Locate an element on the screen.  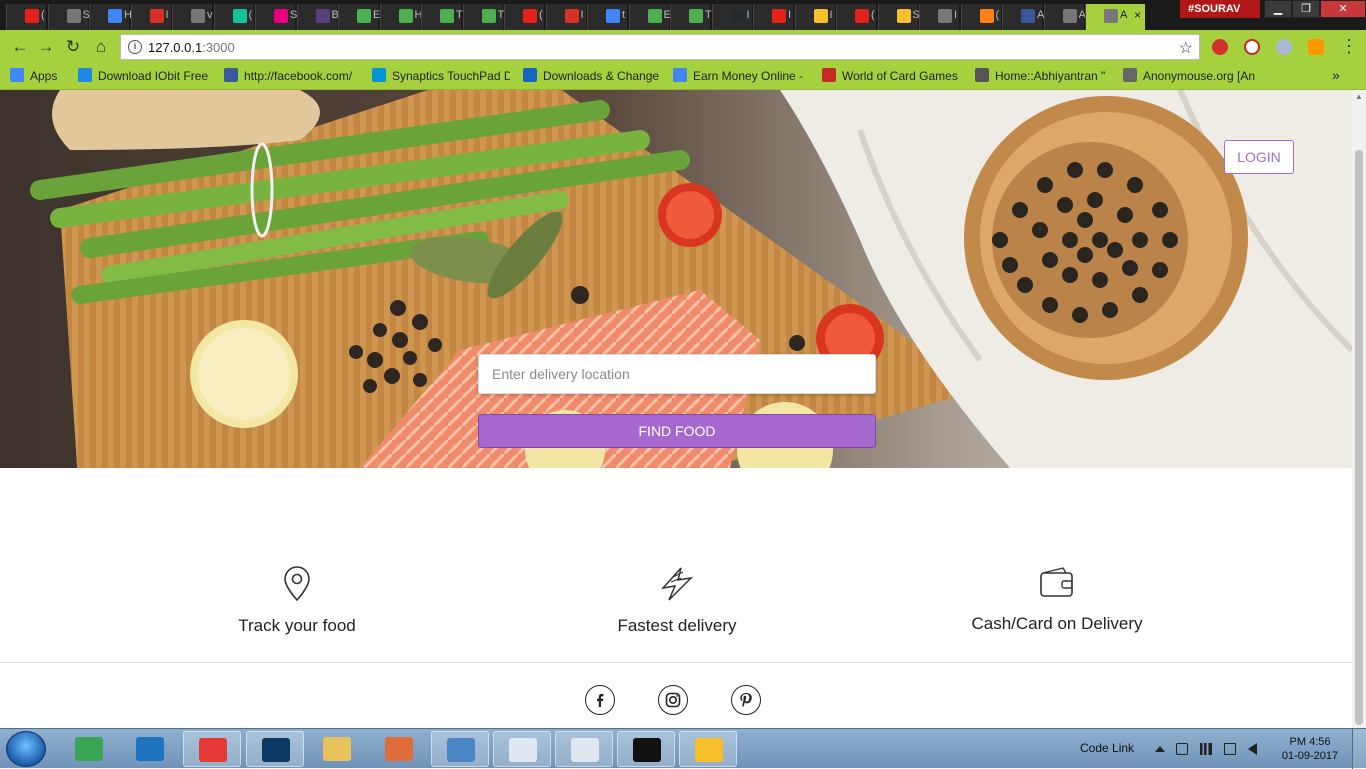
scrollbar-thumb is located at coordinates (1359, 437).